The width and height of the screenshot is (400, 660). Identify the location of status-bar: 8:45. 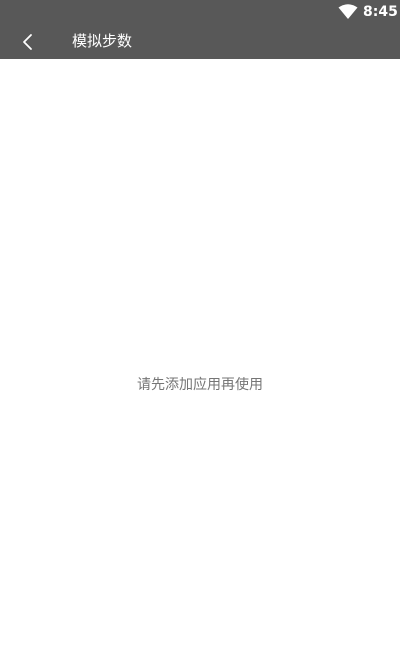
(200, 12).